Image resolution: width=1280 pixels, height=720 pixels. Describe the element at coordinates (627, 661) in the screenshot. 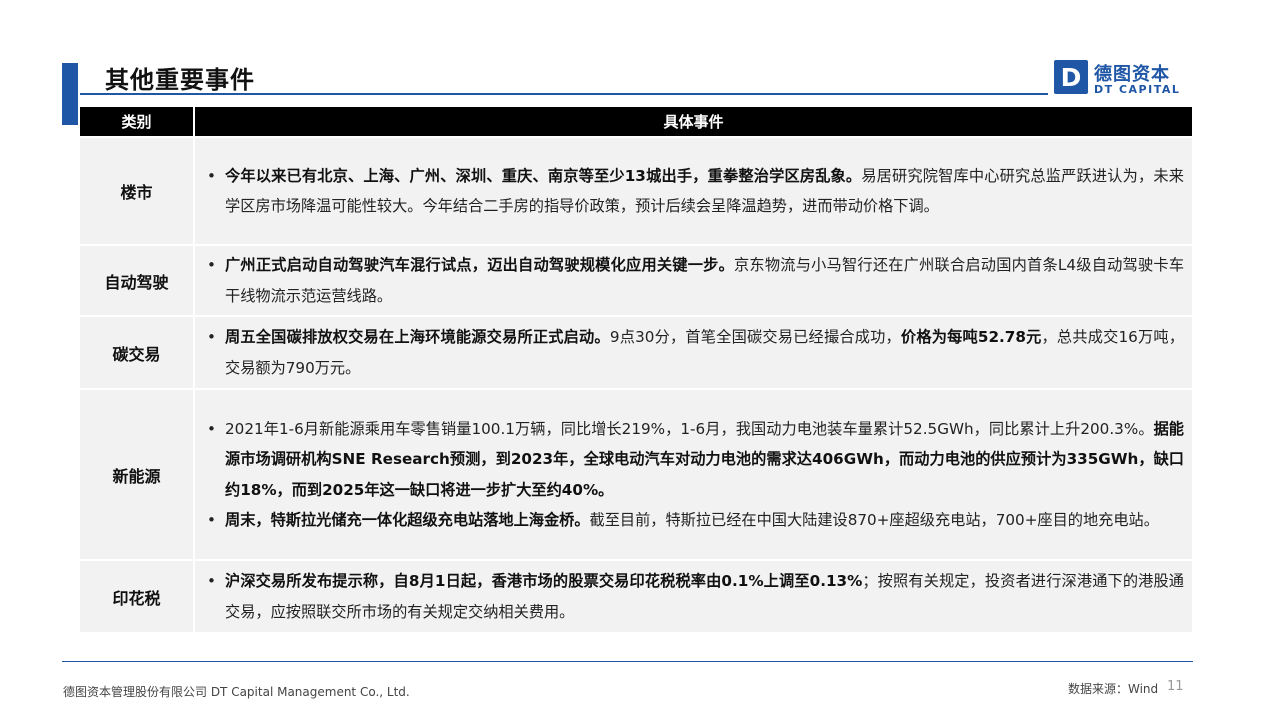

I see `footer-divider` at that location.